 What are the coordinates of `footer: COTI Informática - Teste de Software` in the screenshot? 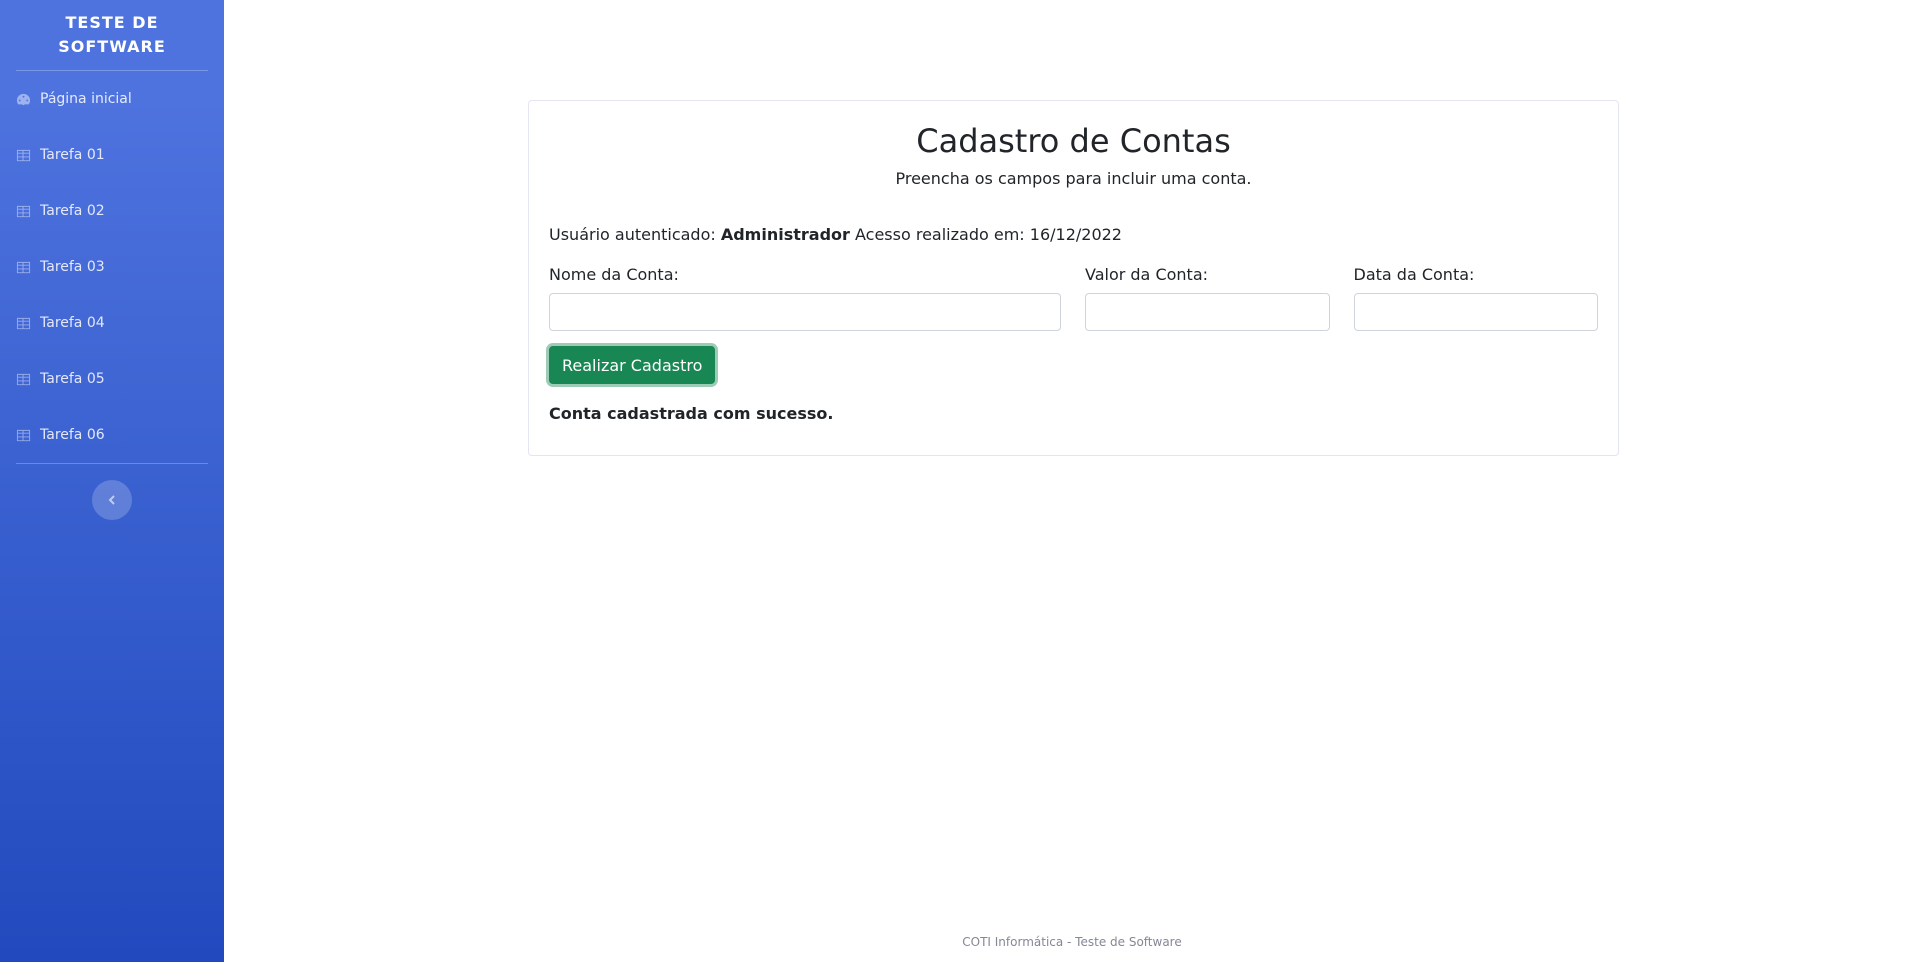 It's located at (1072, 942).